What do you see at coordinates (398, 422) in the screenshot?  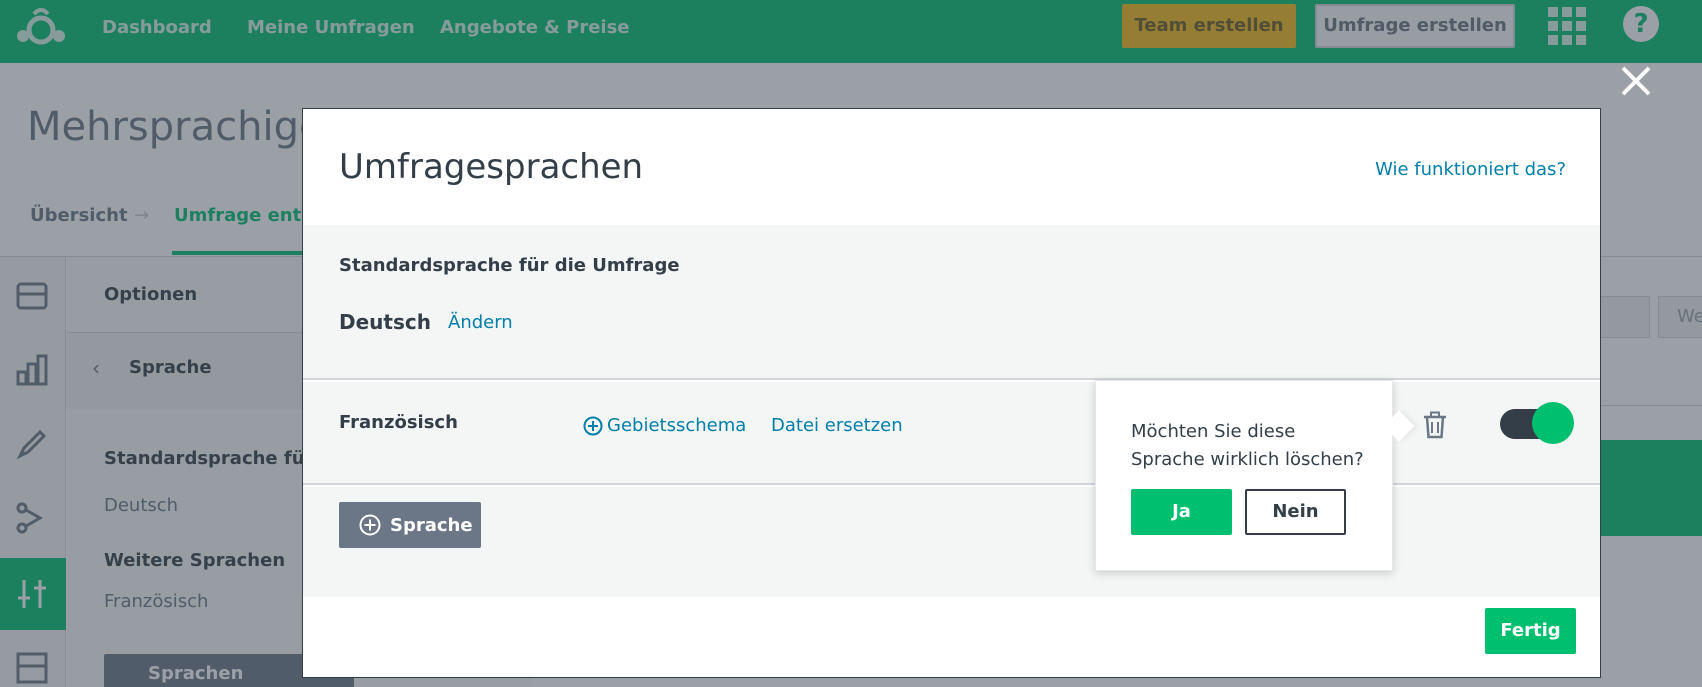 I see `language-name: Französisch` at bounding box center [398, 422].